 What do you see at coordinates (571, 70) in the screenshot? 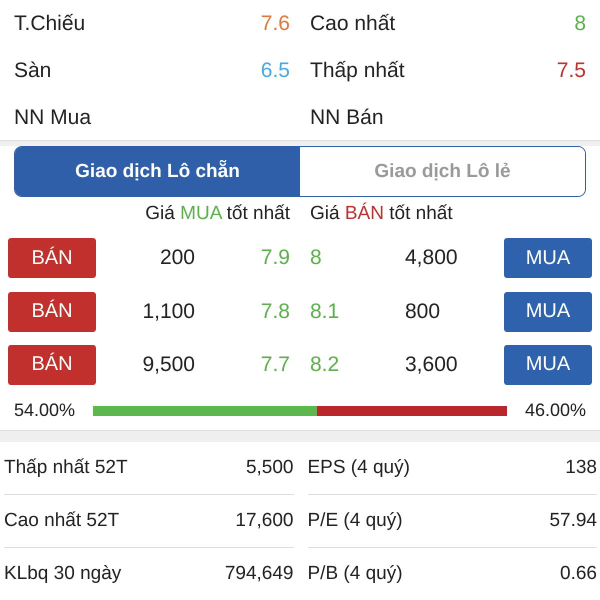
I see `stat-value: 7.5` at bounding box center [571, 70].